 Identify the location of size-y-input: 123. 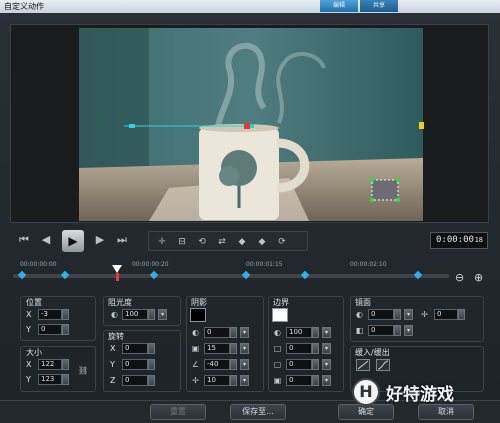
(50, 379).